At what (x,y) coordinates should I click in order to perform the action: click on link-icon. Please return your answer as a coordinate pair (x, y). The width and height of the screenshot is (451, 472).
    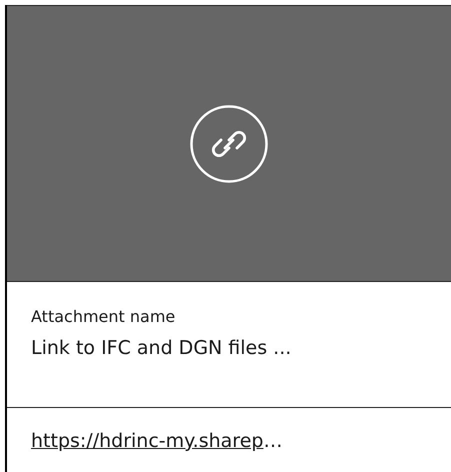
    Looking at the image, I should click on (229, 144).